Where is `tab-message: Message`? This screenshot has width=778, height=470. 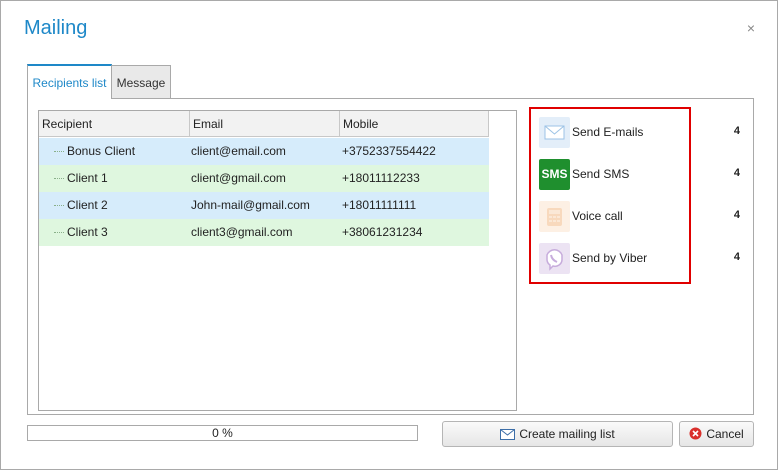
tab-message: Message is located at coordinates (141, 82).